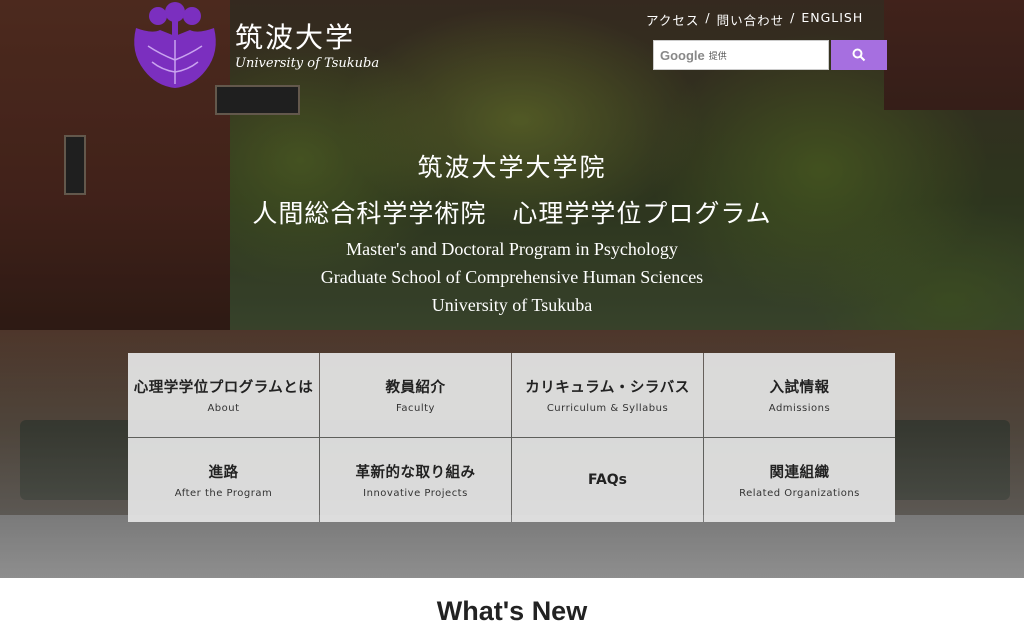 This screenshot has height=629, width=1024. I want to click on menu-item-admissions: 入試情報 Admissions, so click(799, 395).